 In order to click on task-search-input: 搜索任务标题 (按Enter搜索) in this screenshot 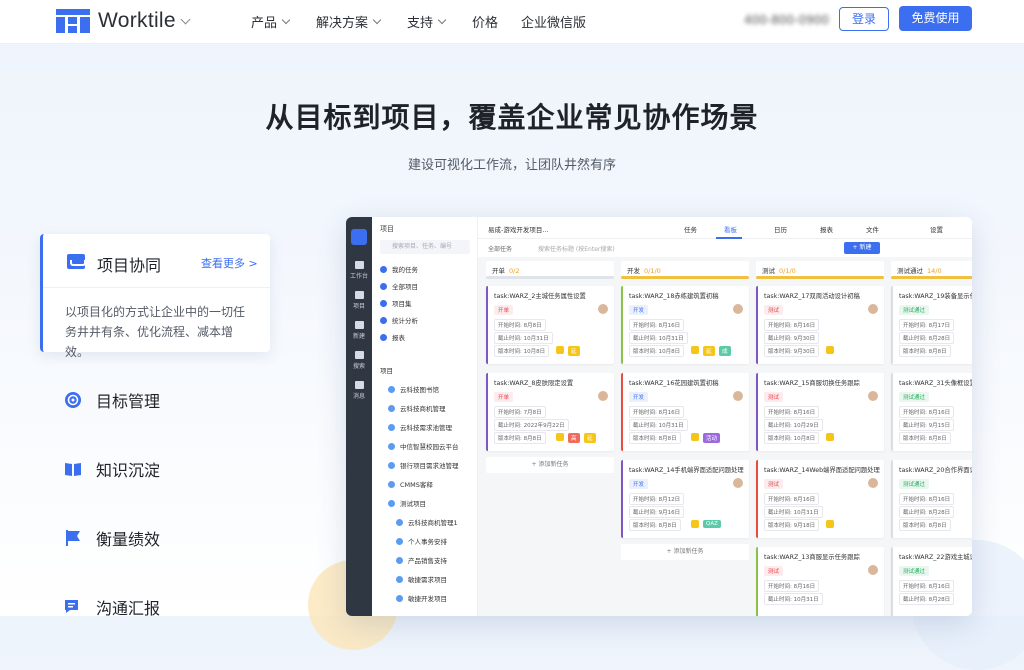, I will do `click(576, 248)`.